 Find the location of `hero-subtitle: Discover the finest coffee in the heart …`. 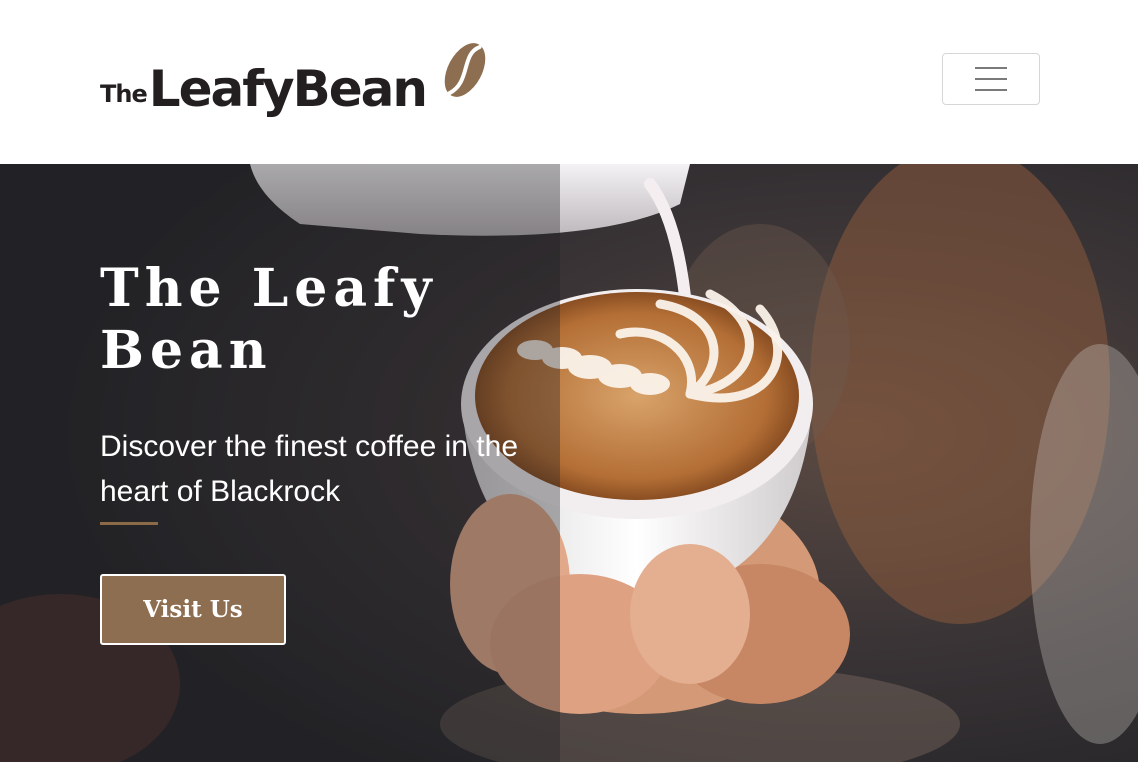

hero-subtitle: Discover the finest coffee in the heart … is located at coordinates (309, 469).